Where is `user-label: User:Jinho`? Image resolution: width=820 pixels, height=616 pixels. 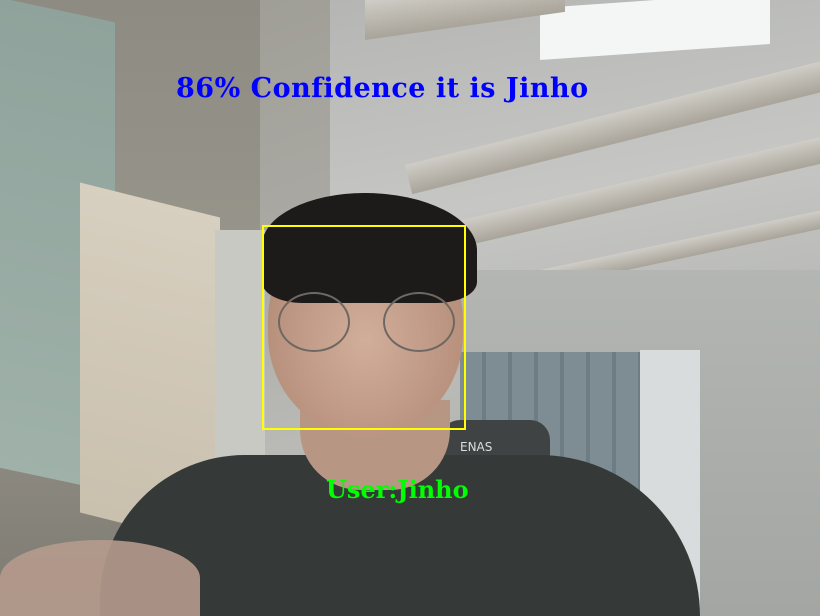 user-label: User:Jinho is located at coordinates (397, 489).